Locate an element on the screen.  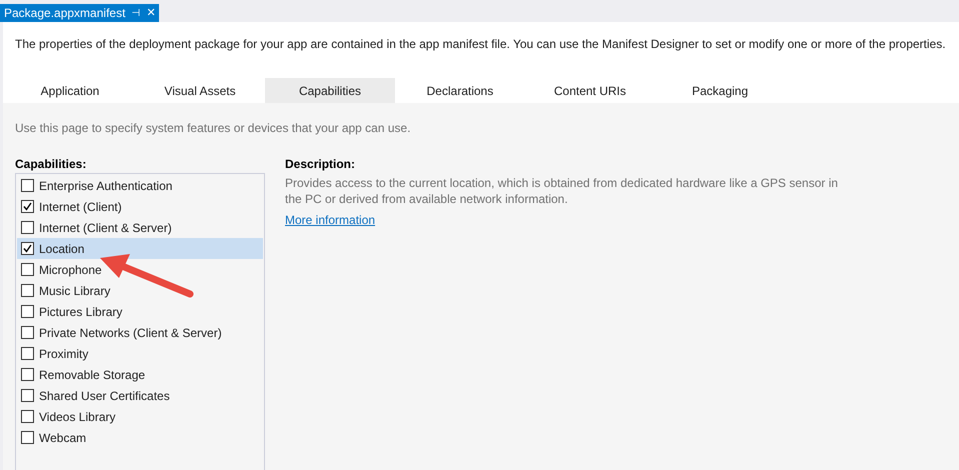
capability-item: Removable Storage is located at coordinates (140, 374).